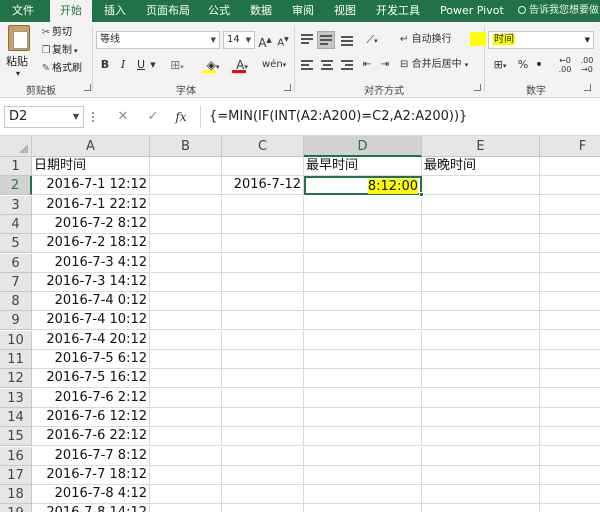 The width and height of the screenshot is (600, 512). What do you see at coordinates (16, 282) in the screenshot?
I see `row-header: 7` at bounding box center [16, 282].